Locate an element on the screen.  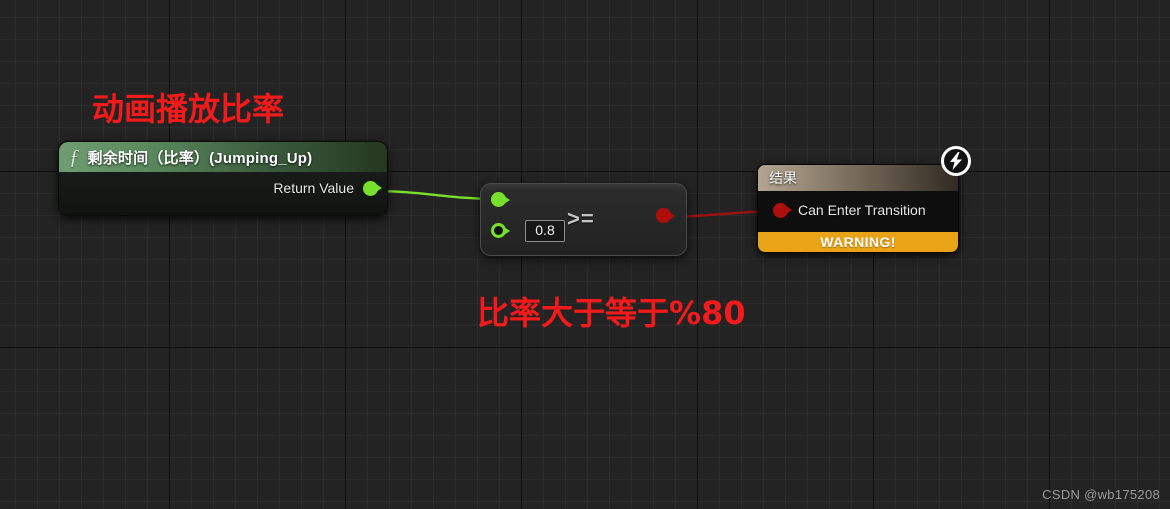
compare-operator-label: >= is located at coordinates (581, 218).